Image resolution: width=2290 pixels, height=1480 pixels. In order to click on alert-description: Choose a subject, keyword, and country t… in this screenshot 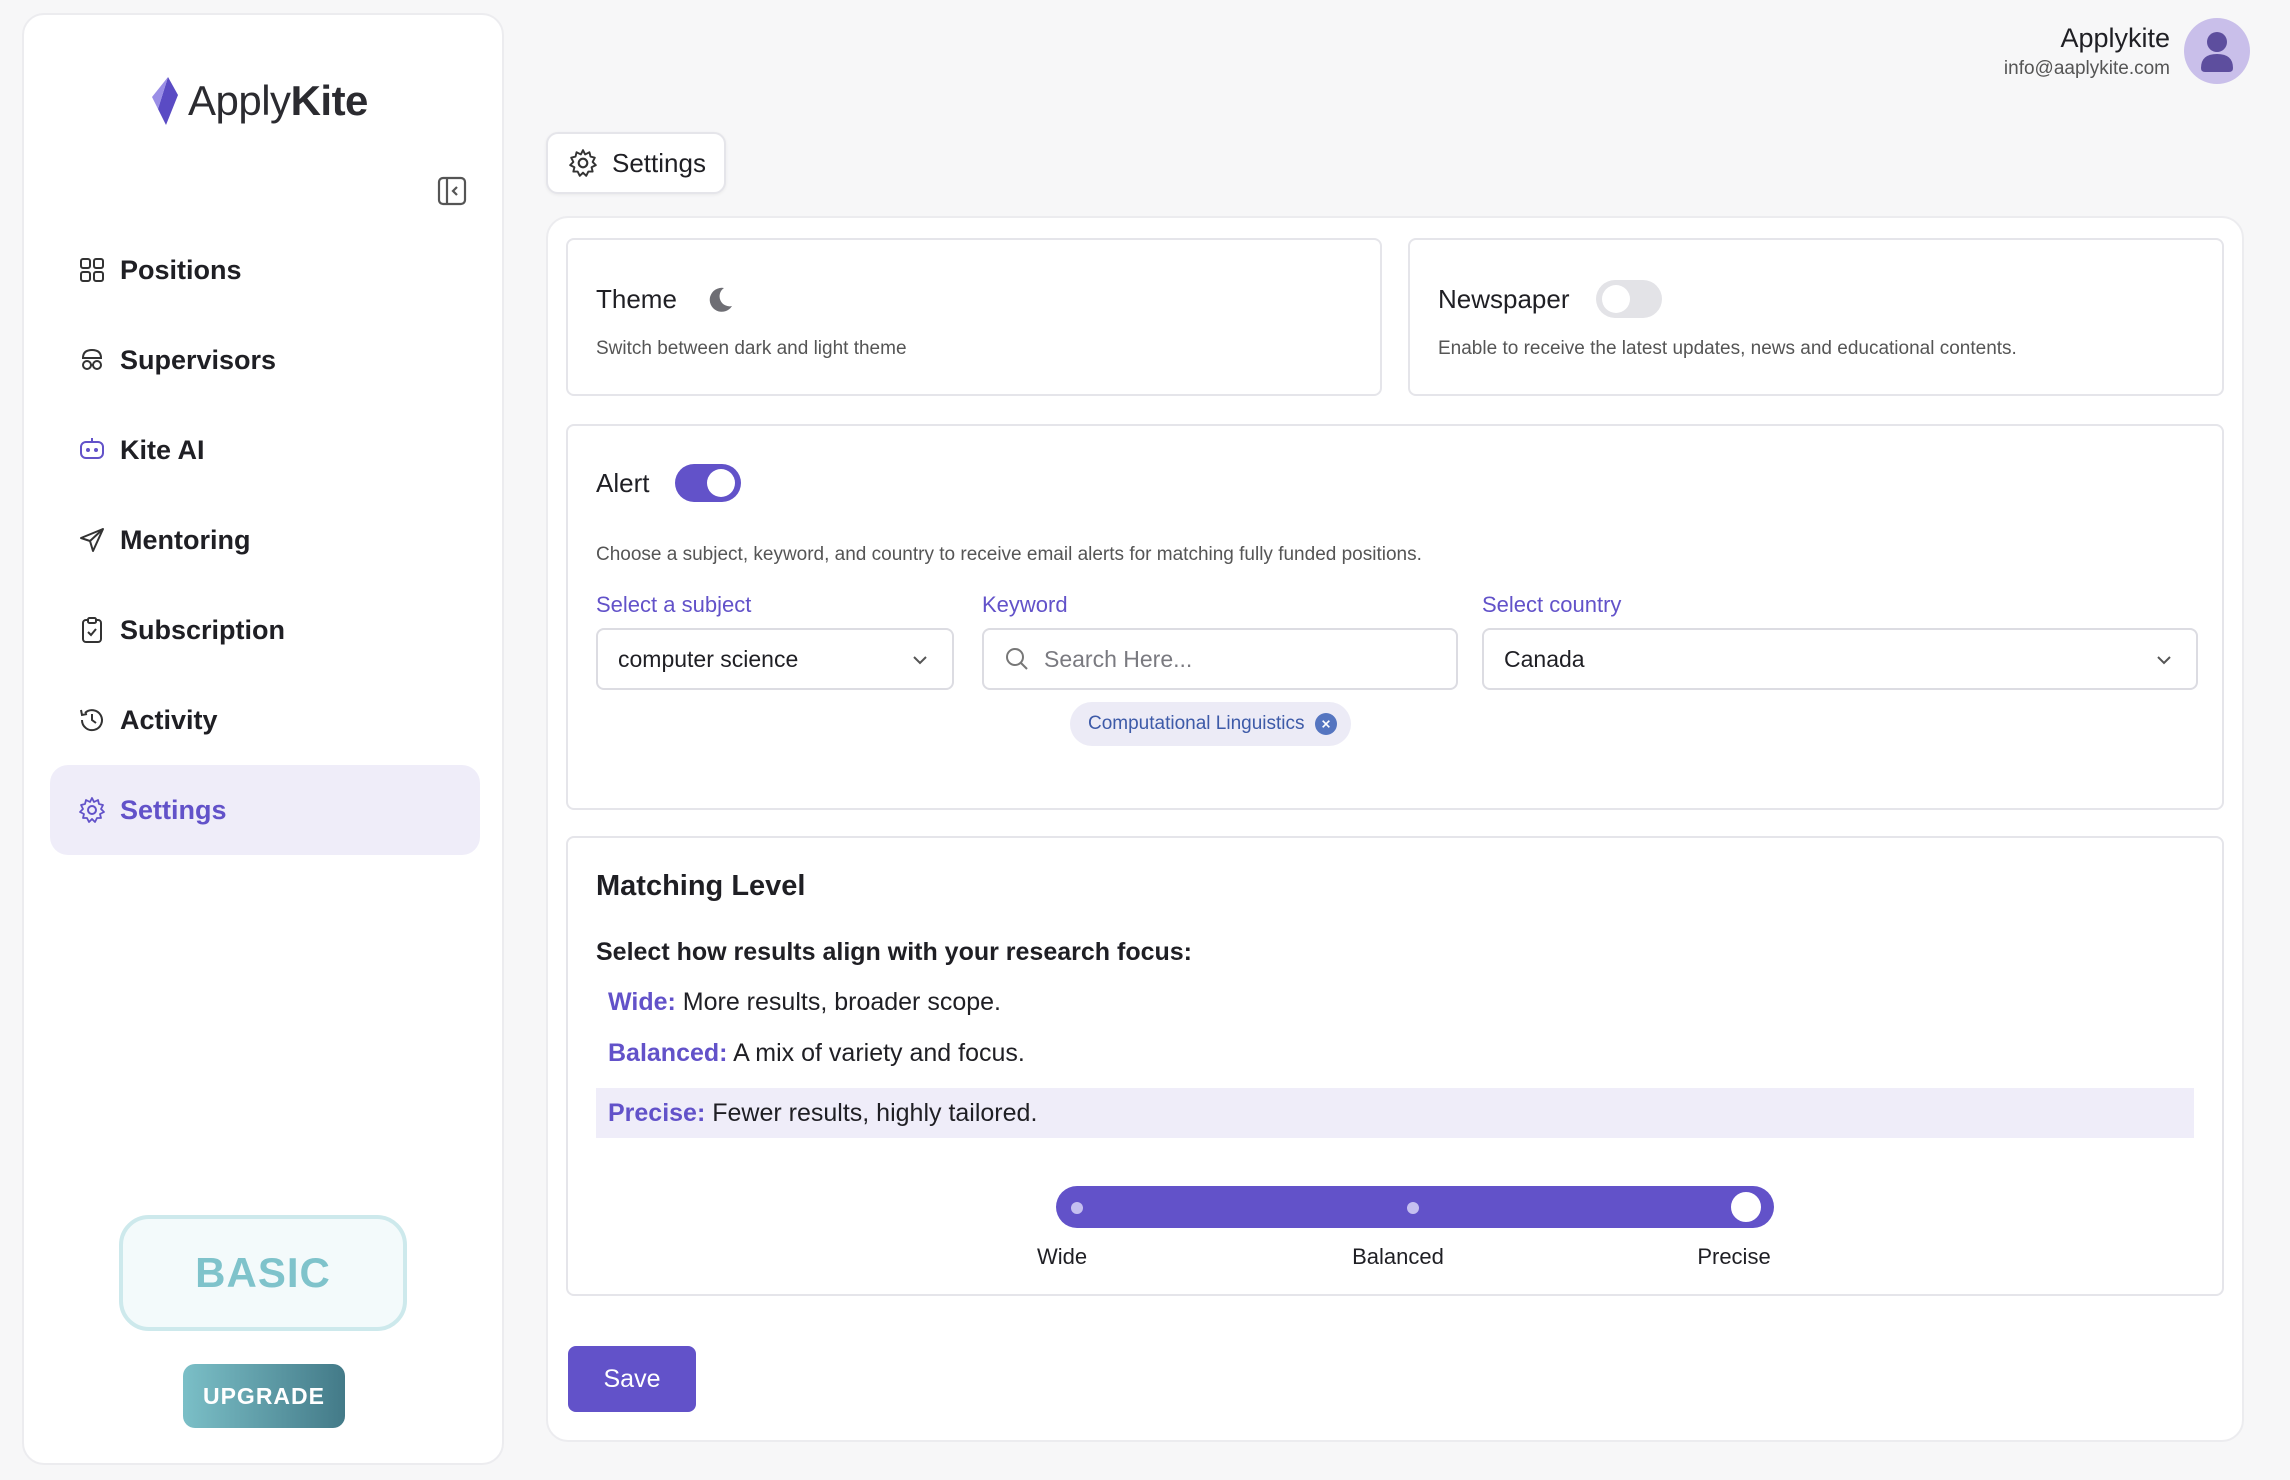, I will do `click(1009, 554)`.